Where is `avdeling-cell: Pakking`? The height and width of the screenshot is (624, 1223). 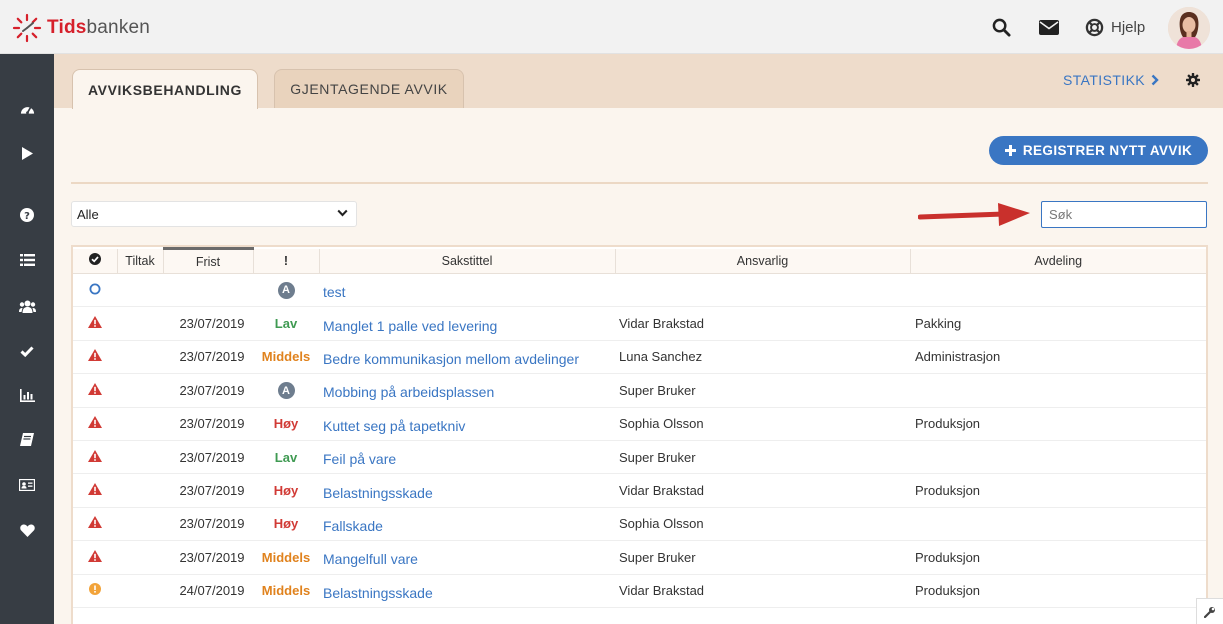 avdeling-cell: Pakking is located at coordinates (1058, 323).